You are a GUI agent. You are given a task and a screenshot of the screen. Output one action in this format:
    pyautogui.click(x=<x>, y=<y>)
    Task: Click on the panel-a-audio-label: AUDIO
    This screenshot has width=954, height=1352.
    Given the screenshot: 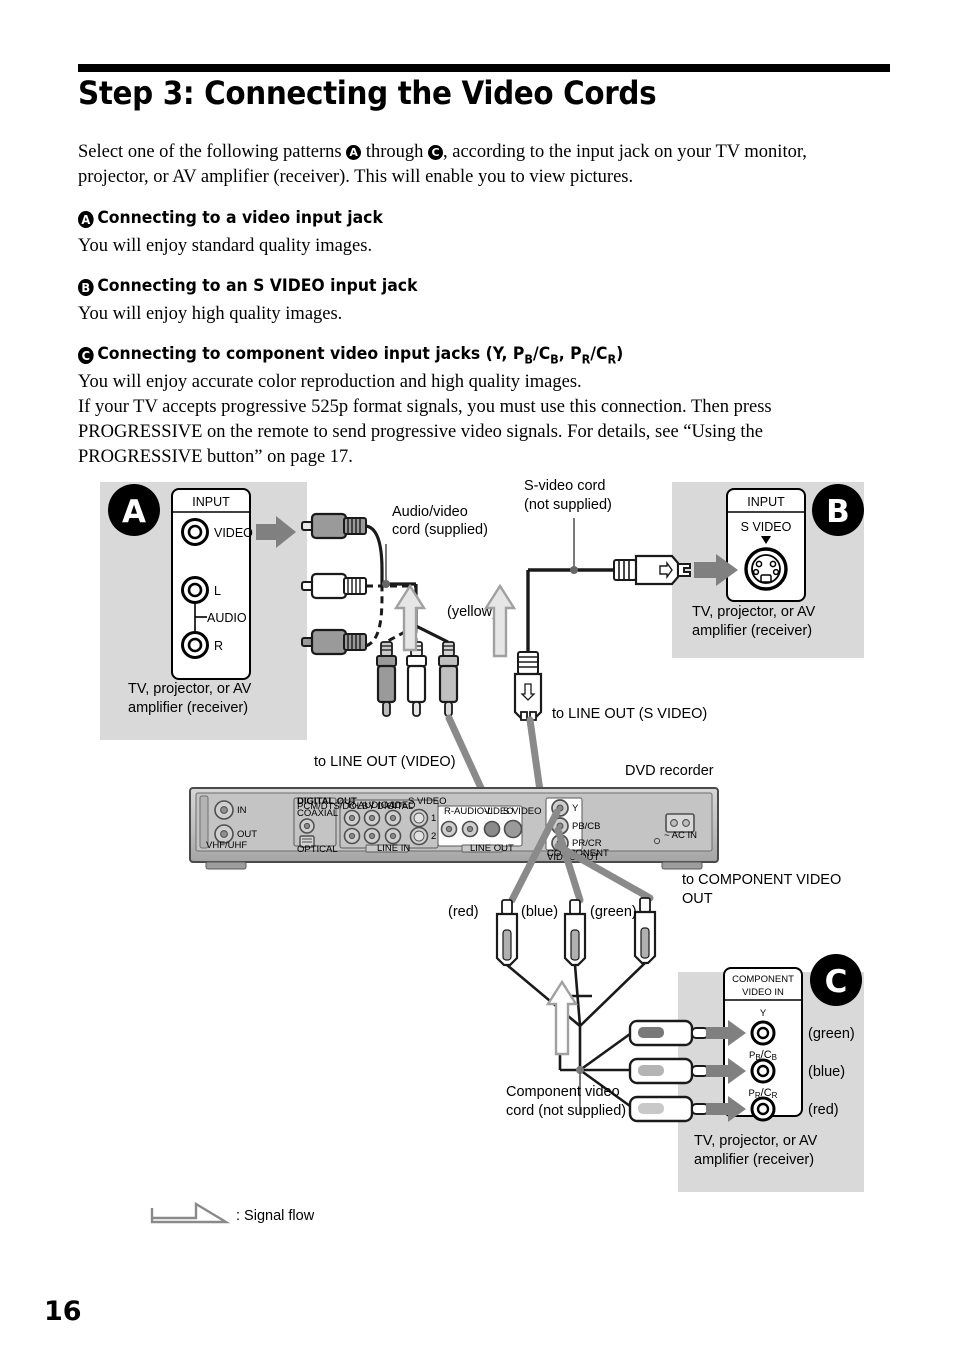 What is the action you would take?
    pyautogui.click(x=227, y=618)
    